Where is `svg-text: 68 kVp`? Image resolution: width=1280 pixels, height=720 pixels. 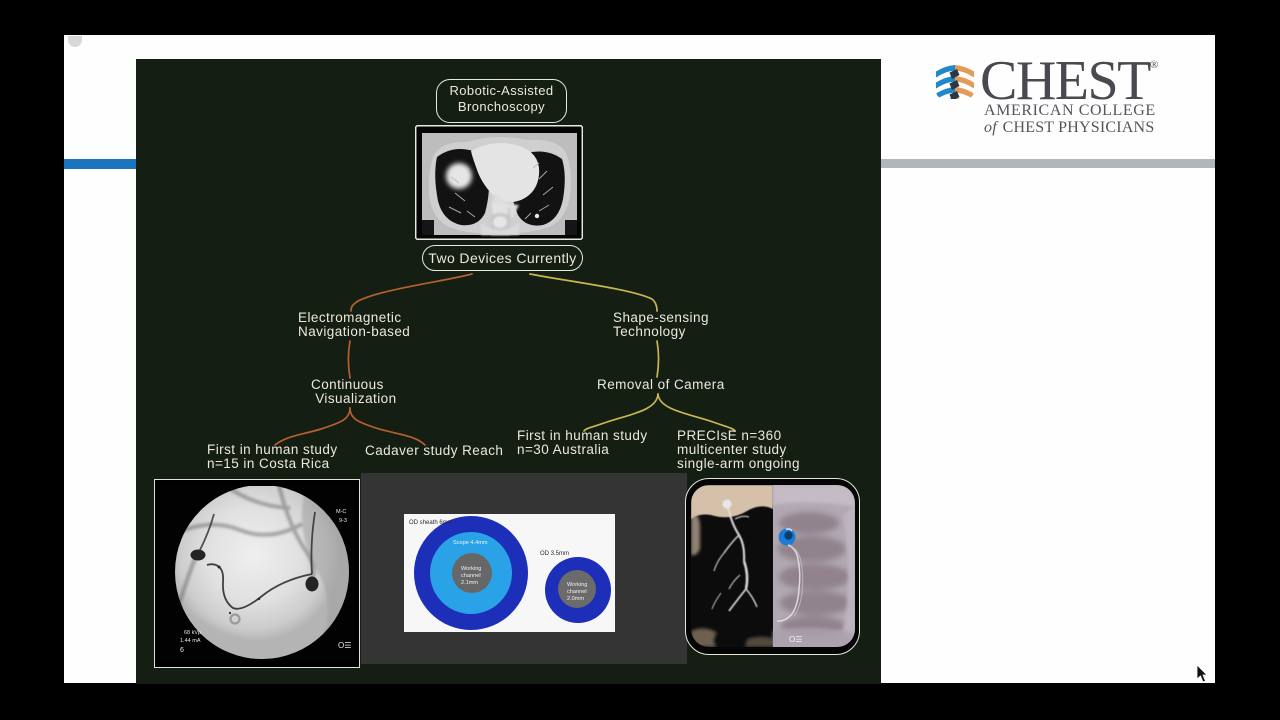 svg-text: 68 kVp is located at coordinates (192, 633).